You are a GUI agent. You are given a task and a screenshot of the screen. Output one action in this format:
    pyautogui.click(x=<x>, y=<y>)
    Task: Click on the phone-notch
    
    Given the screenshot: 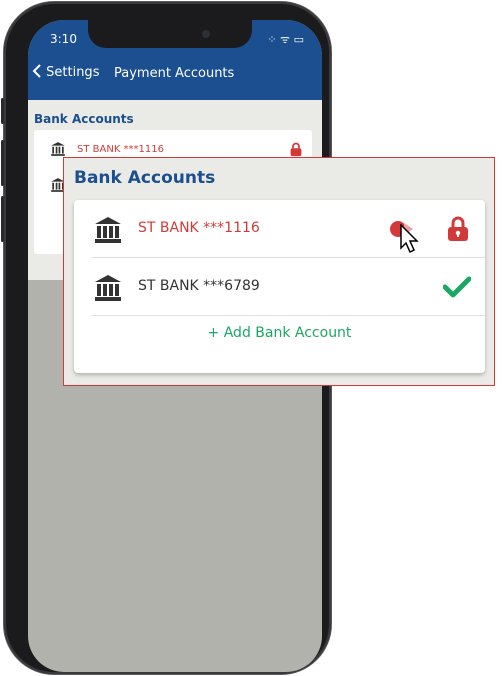 What is the action you would take?
    pyautogui.click(x=170, y=34)
    